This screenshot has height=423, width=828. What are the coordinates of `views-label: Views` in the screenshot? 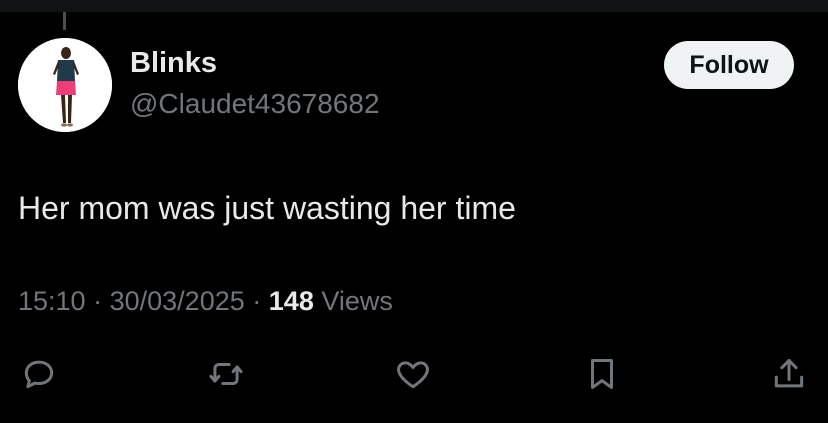 It's located at (357, 301).